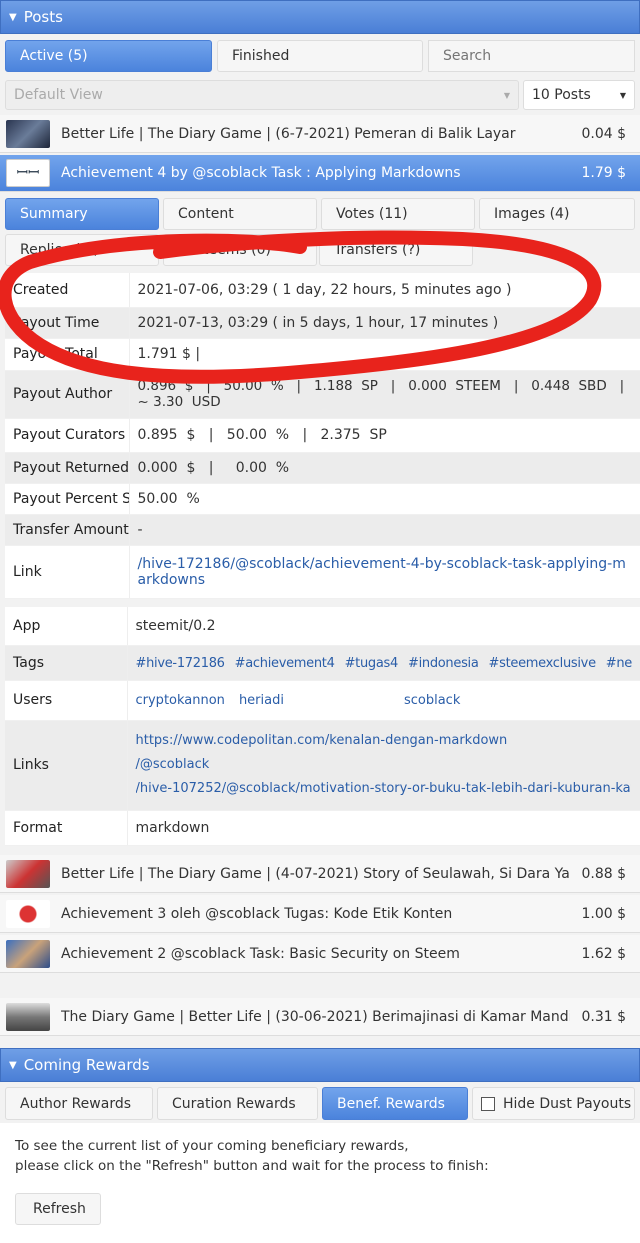  I want to click on hide-dust-toggle: Hide Dust Payouts, so click(553, 1103).